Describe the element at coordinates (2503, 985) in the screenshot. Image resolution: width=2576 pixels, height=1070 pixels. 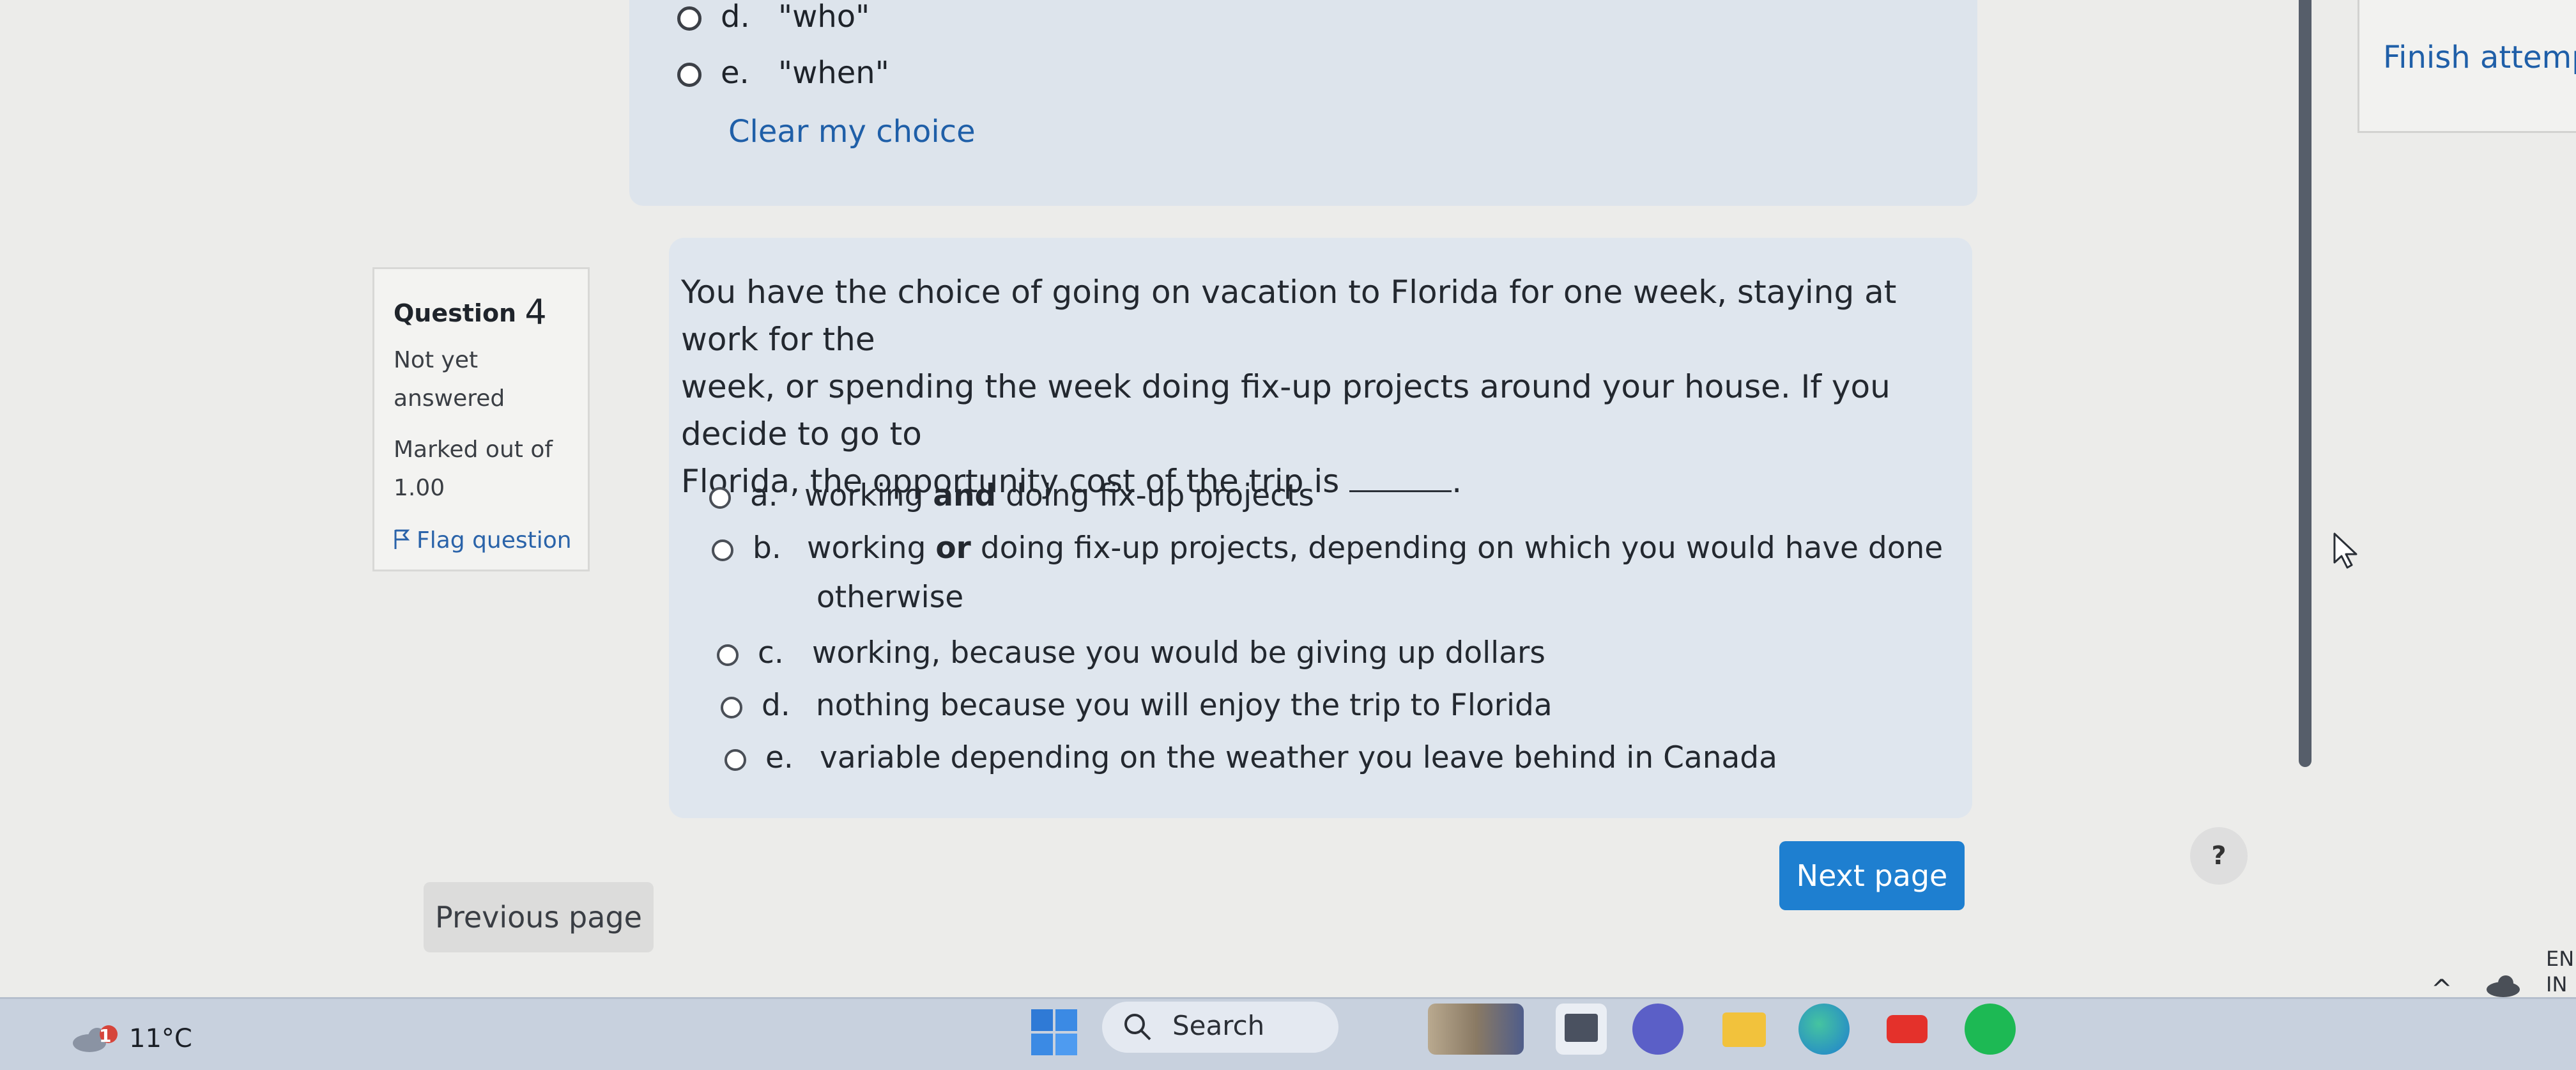
I see `onedrive-cloud-icon` at that location.